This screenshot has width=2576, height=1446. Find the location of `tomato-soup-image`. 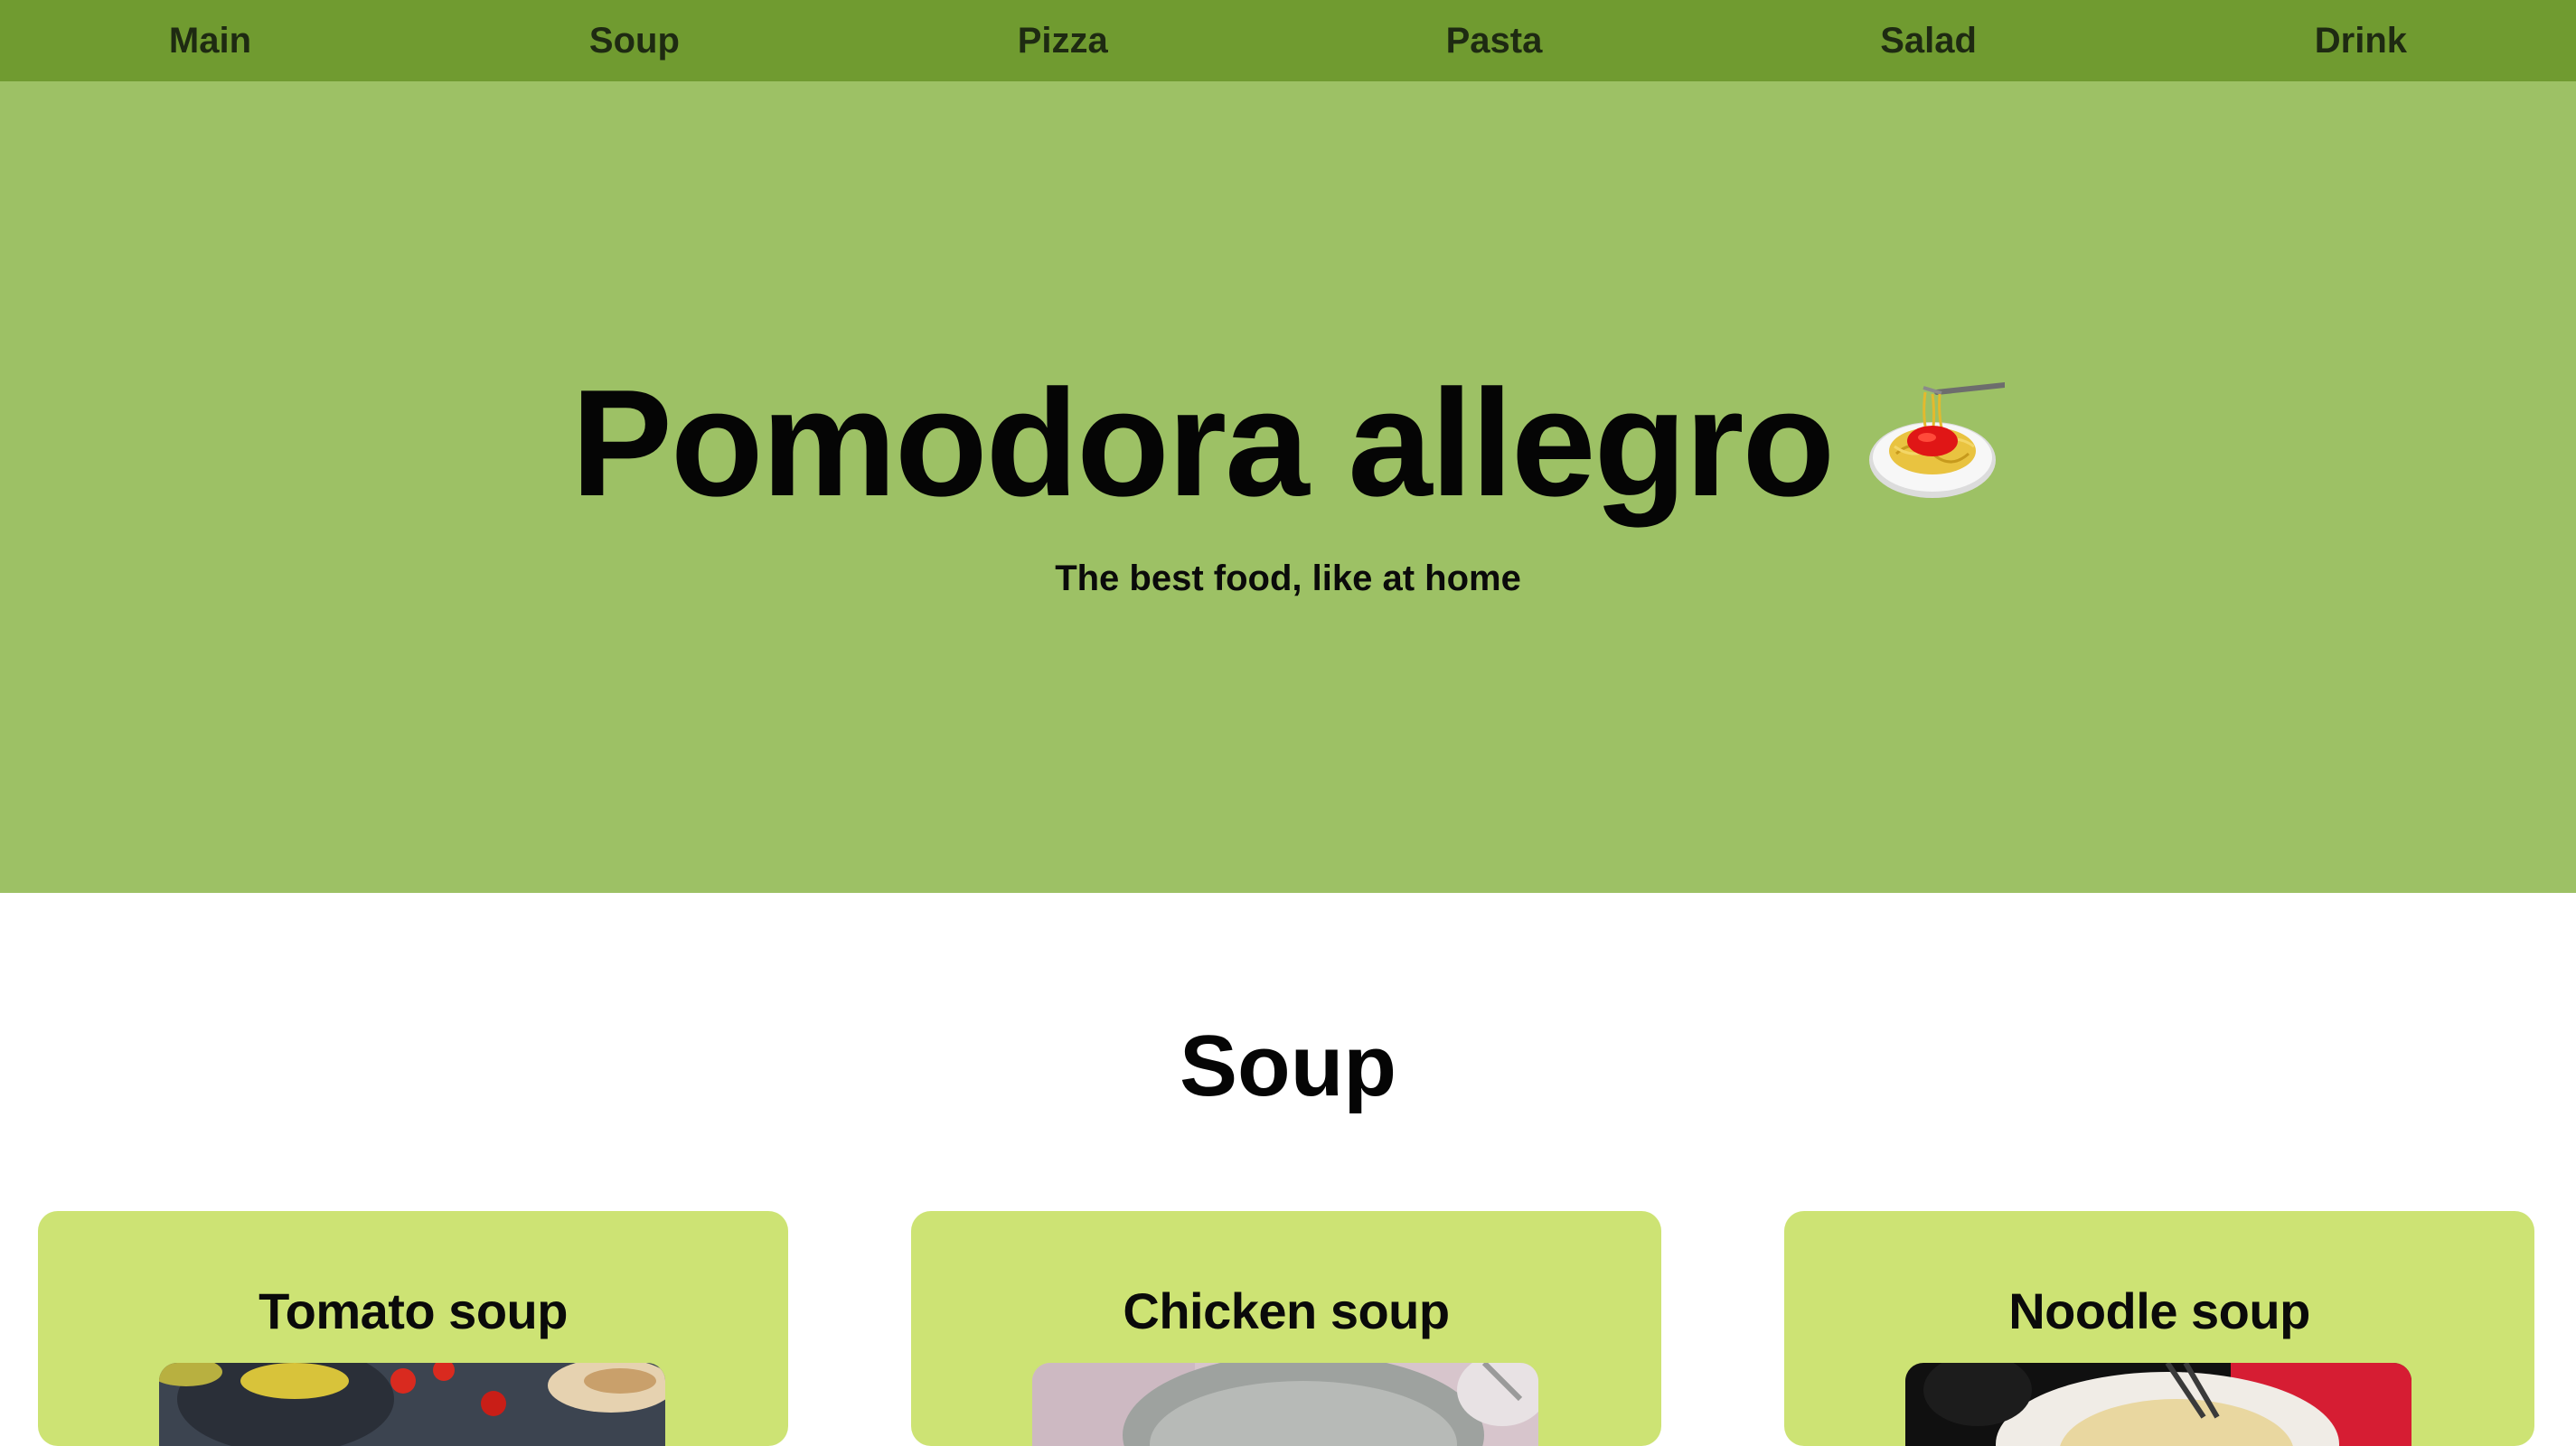

tomato-soup-image is located at coordinates (412, 1405).